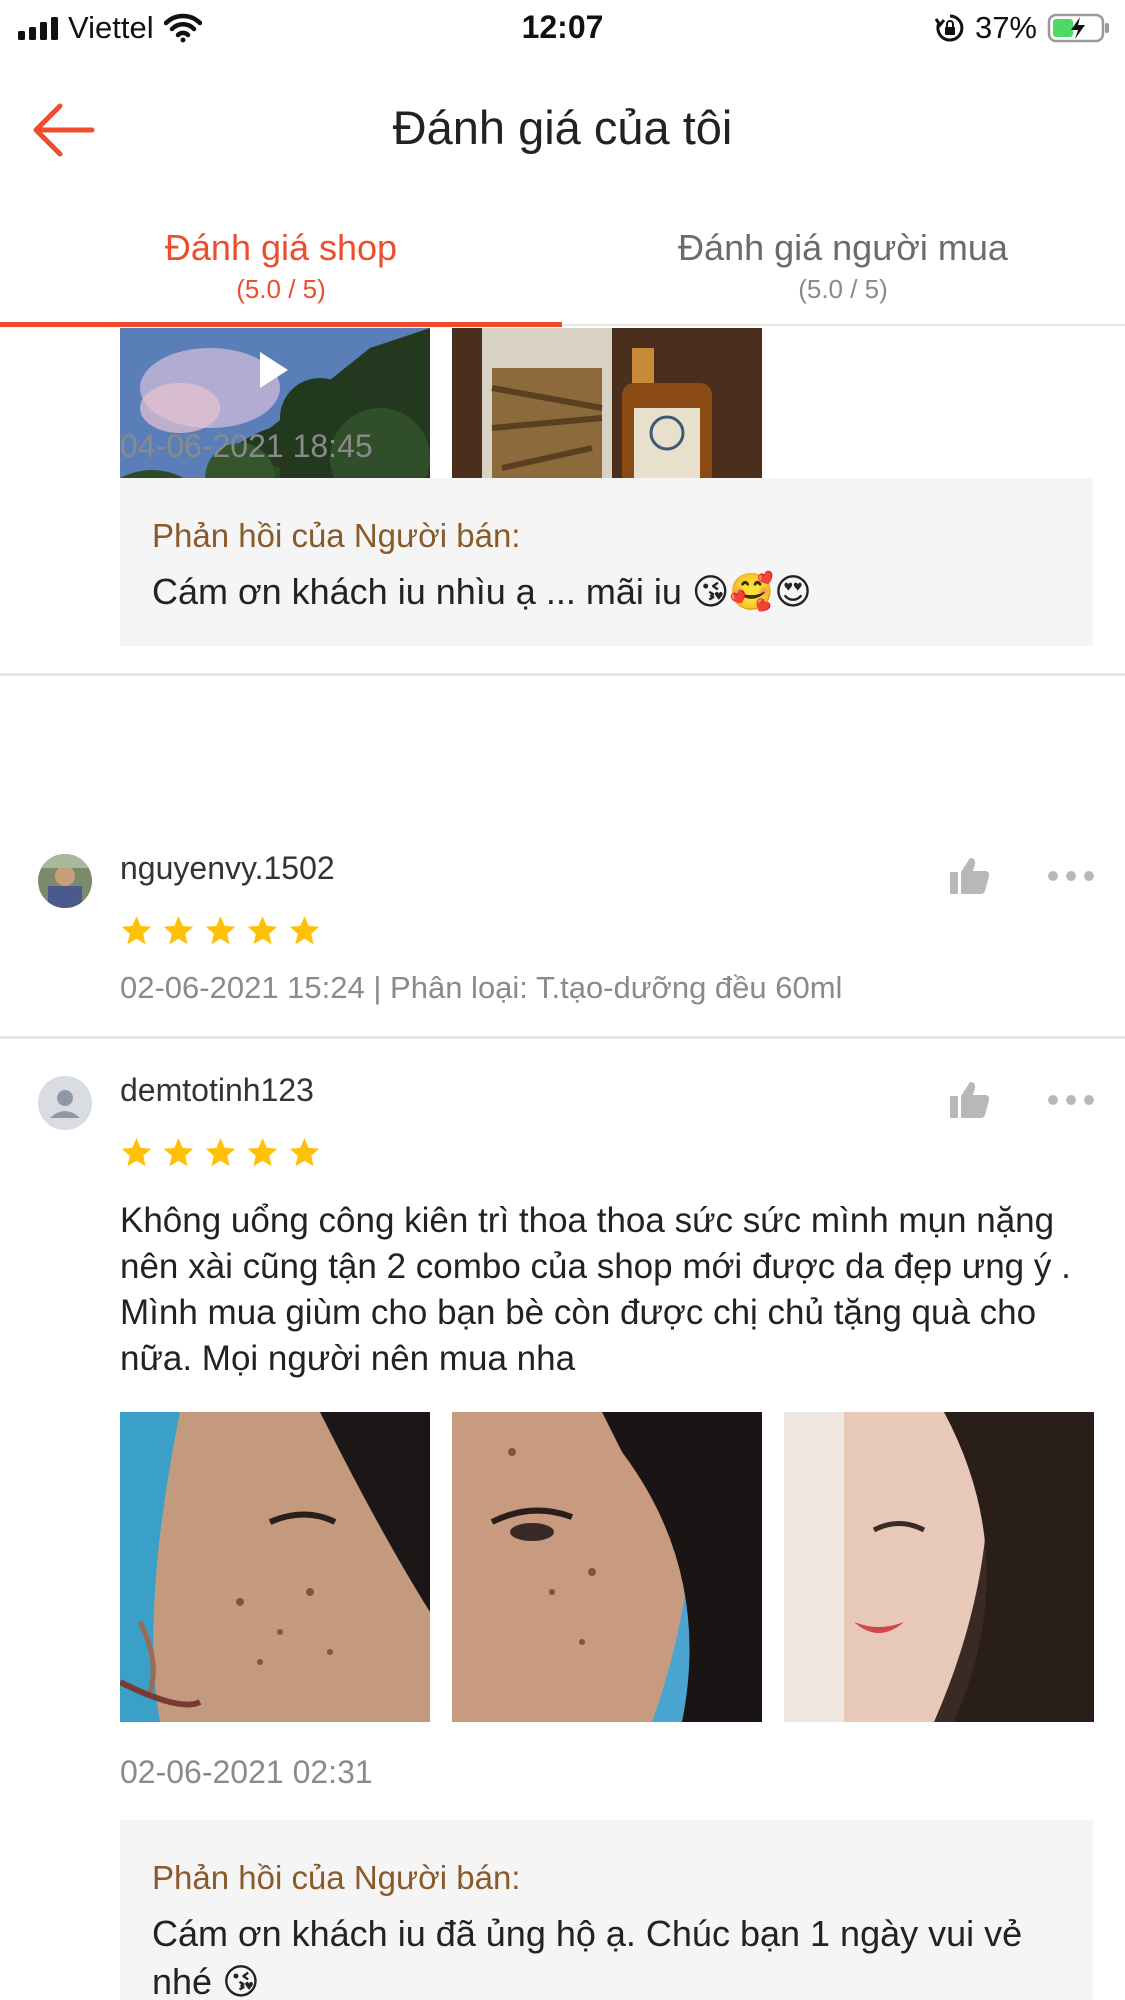  Describe the element at coordinates (281, 324) in the screenshot. I see `active-tab-indicator` at that location.